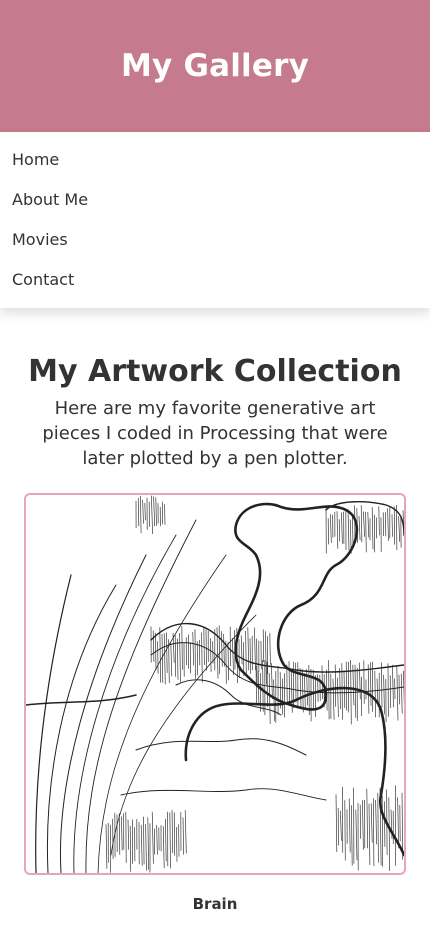 This screenshot has height=930, width=430. What do you see at coordinates (215, 371) in the screenshot?
I see `section-heading: My Artwork Collection` at bounding box center [215, 371].